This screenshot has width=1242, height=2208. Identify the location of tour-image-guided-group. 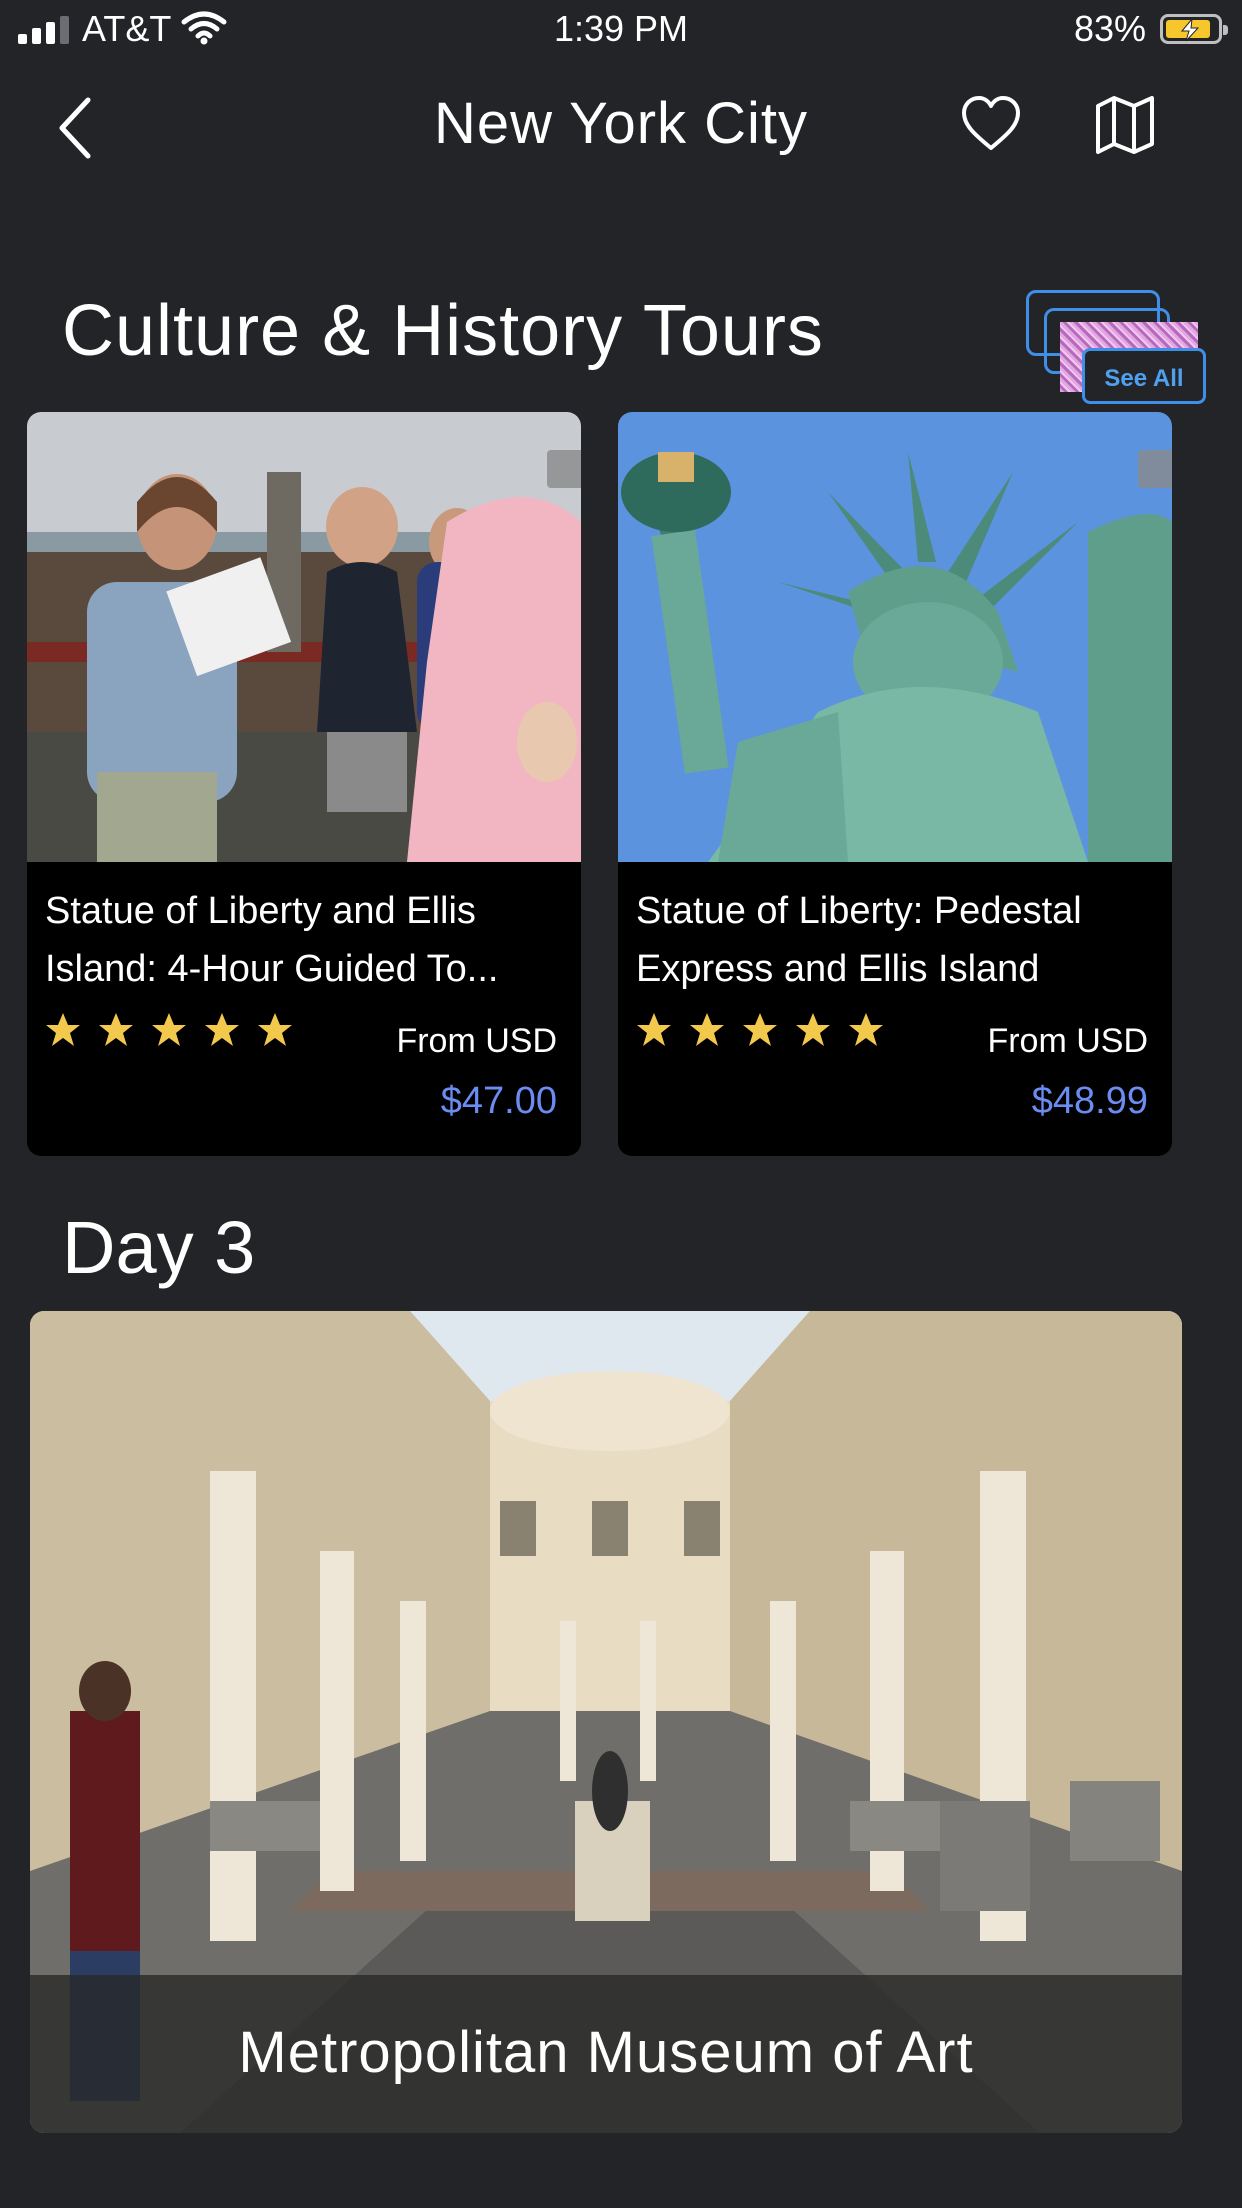
(304, 637).